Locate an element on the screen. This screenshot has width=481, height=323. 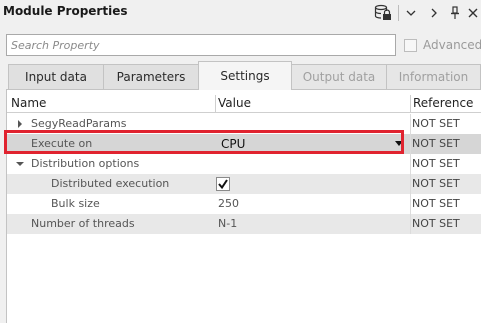
chevron-down-icon is located at coordinates (411, 13).